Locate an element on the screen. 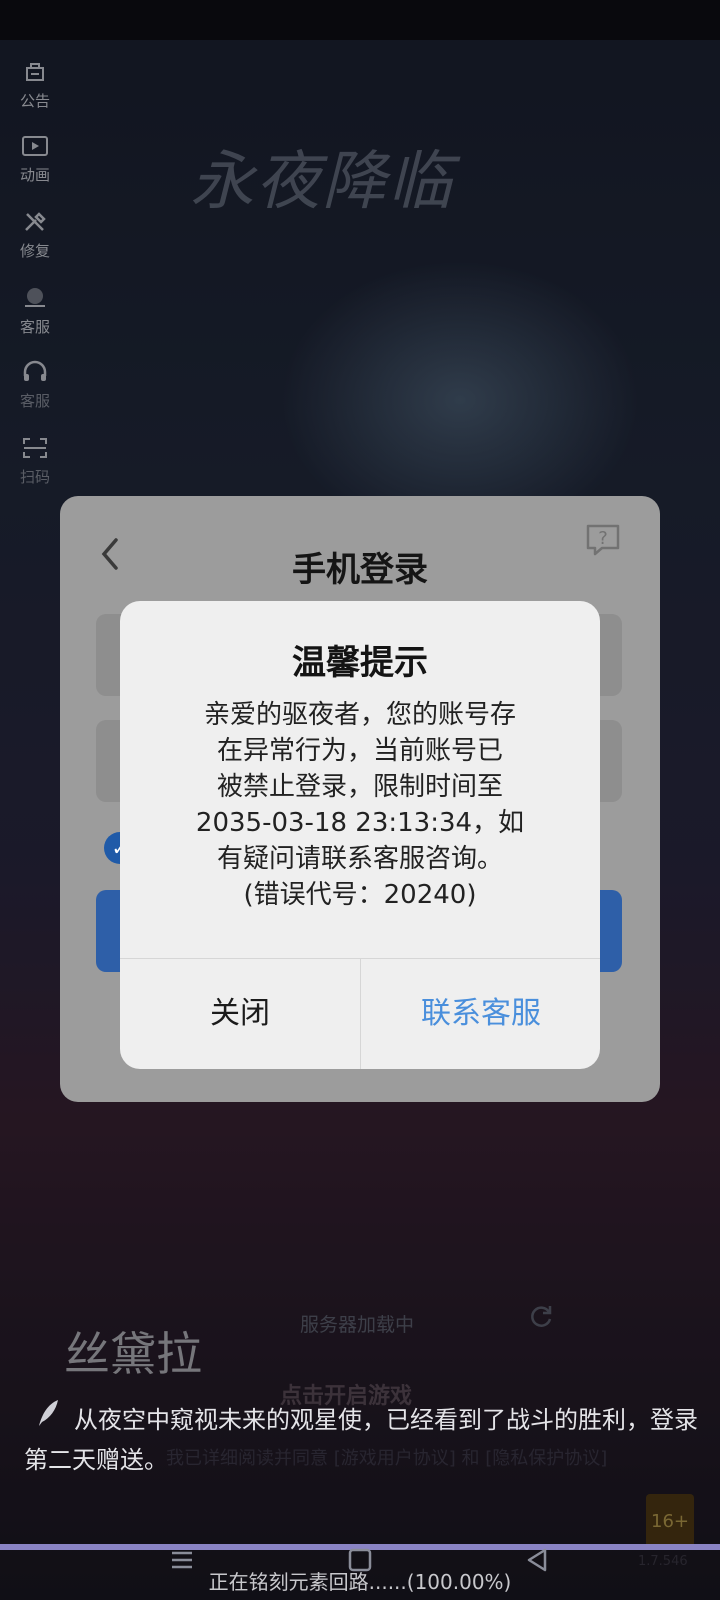 This screenshot has height=1600, width=720. home-square-icon is located at coordinates (360, 1560).